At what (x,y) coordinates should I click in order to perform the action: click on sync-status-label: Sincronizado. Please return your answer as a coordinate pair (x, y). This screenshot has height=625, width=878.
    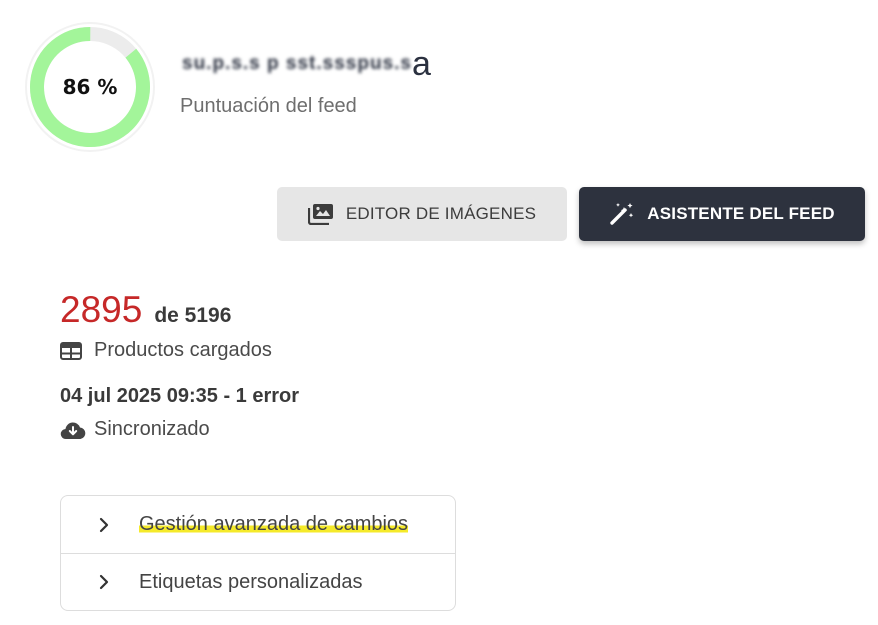
    Looking at the image, I should click on (152, 429).